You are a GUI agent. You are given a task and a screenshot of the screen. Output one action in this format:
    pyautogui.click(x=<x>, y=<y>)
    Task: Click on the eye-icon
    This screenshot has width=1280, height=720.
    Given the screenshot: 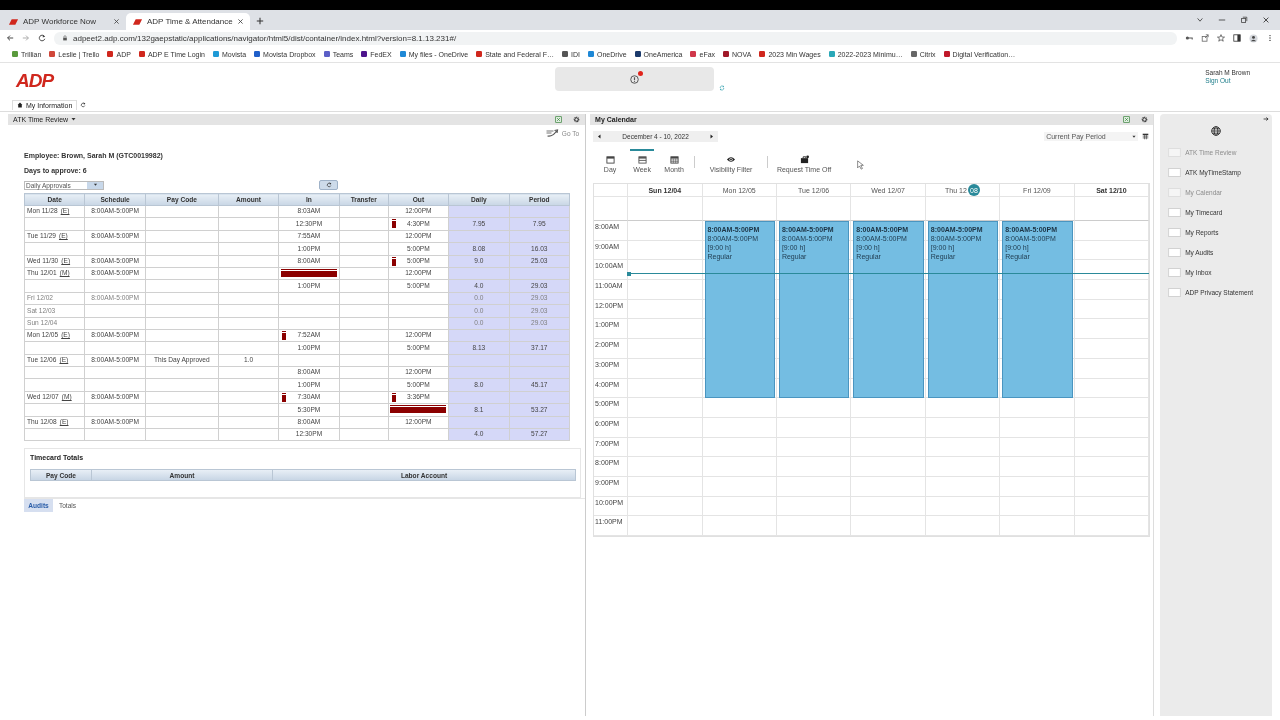 What is the action you would take?
    pyautogui.click(x=731, y=159)
    